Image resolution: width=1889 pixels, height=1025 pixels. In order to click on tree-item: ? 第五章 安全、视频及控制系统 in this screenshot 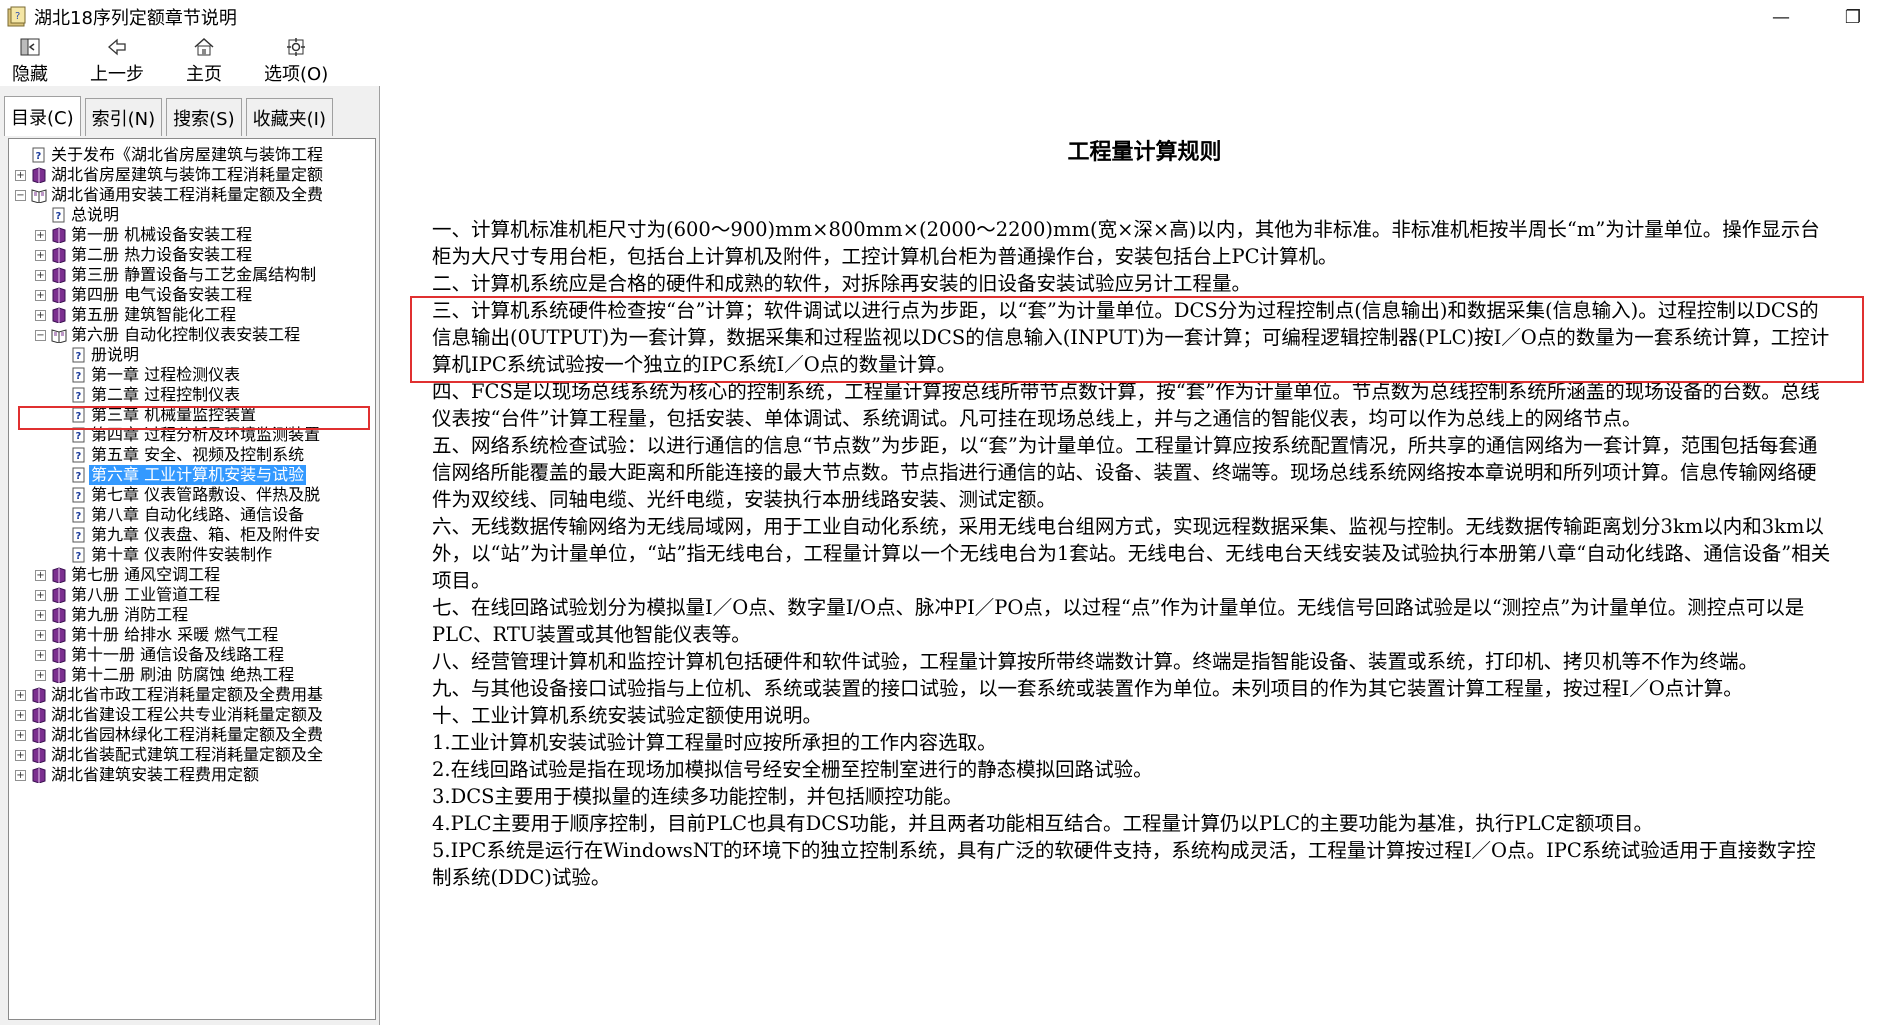, I will do `click(192, 455)`.